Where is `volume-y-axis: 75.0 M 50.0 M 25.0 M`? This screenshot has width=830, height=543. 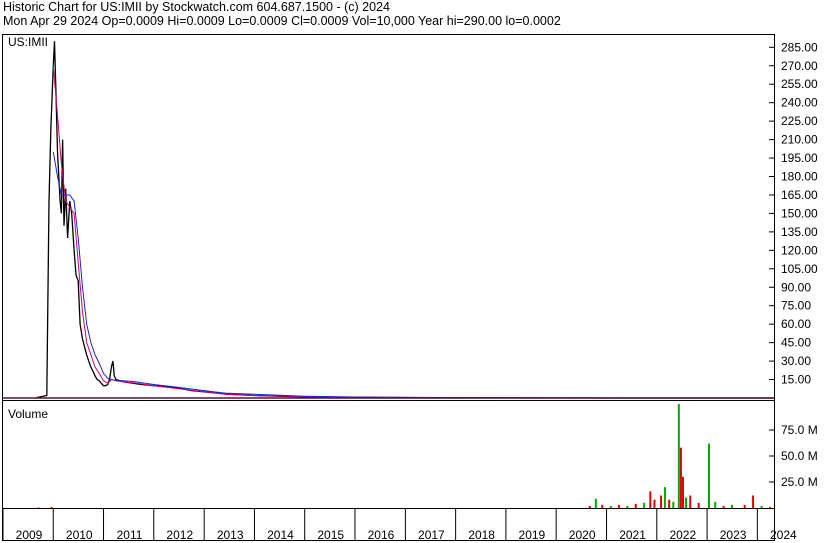
volume-y-axis: 75.0 M 50.0 M 25.0 M is located at coordinates (793, 456).